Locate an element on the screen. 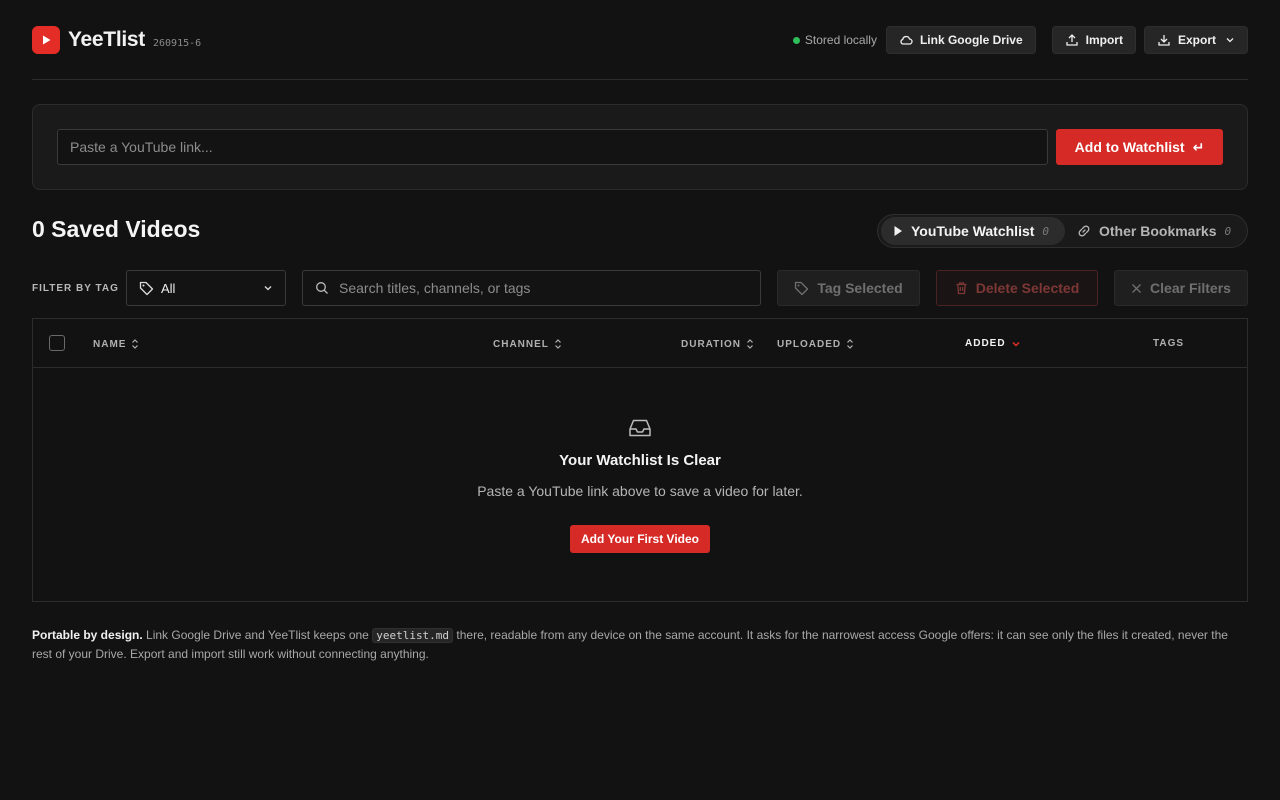 The width and height of the screenshot is (1280, 800). empty-state-title: Your Watchlist Is Clear is located at coordinates (640, 460).